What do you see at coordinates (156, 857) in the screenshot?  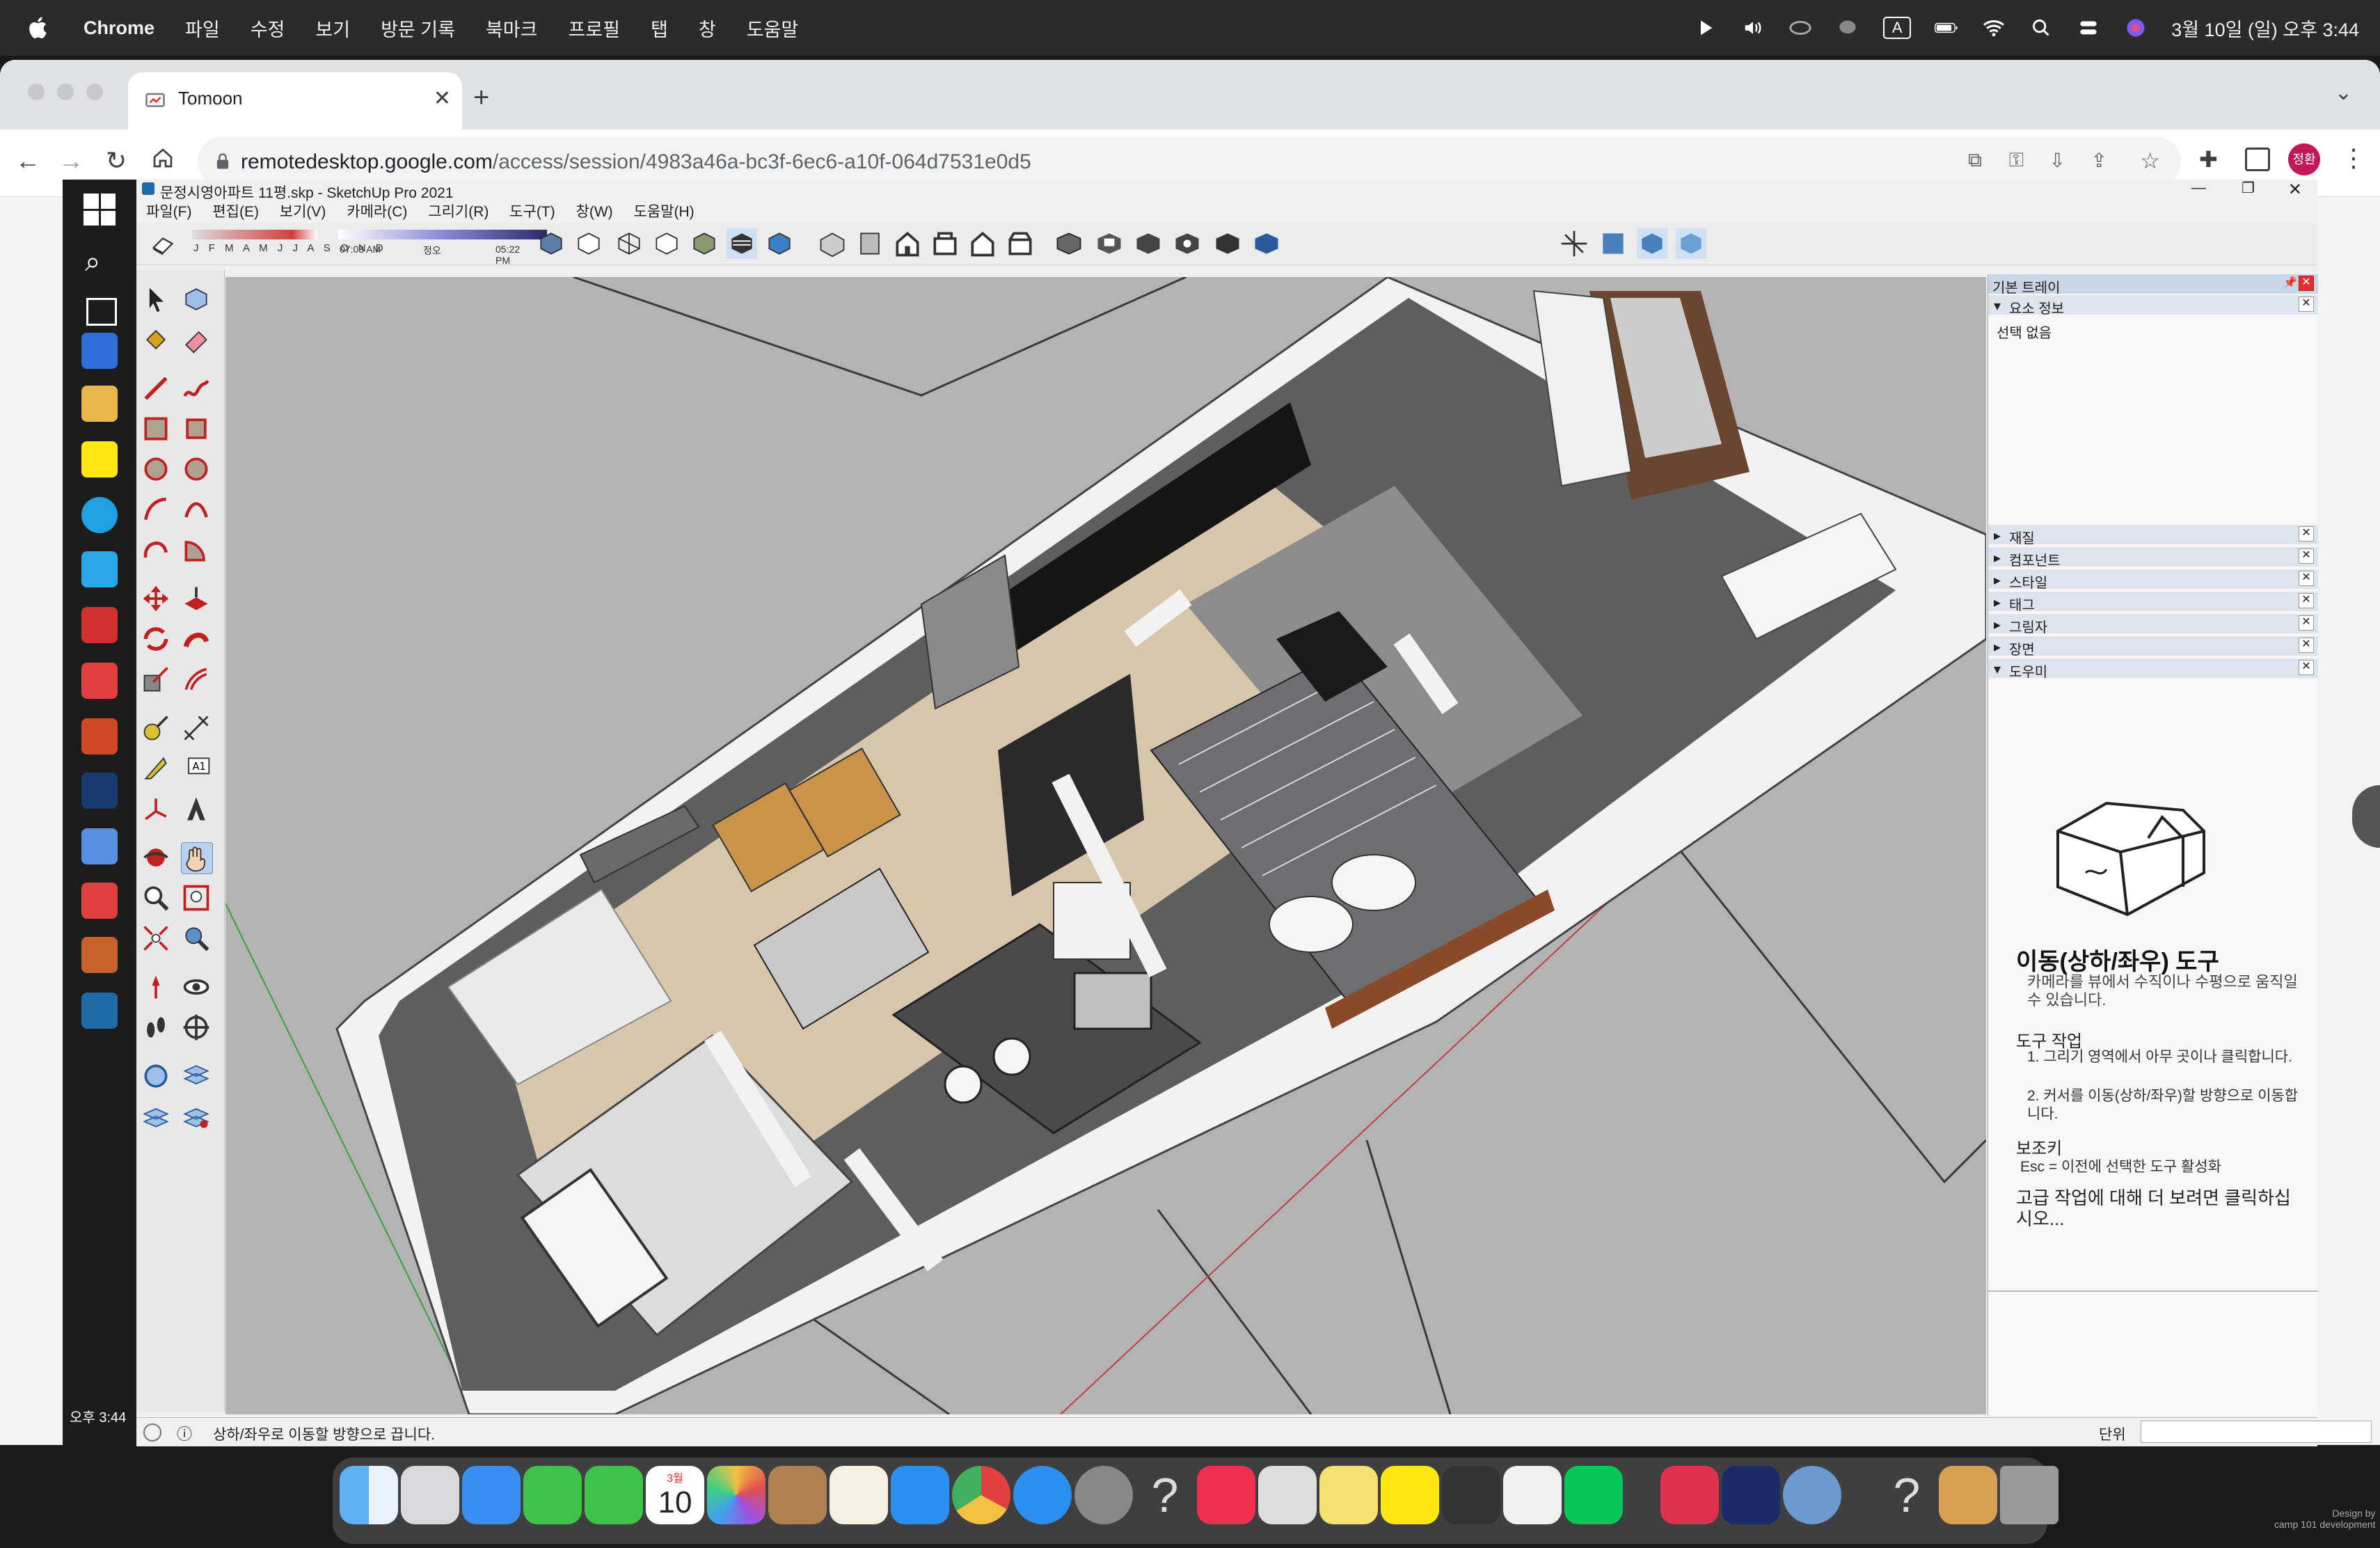 I see `orbit-tool-icon` at bounding box center [156, 857].